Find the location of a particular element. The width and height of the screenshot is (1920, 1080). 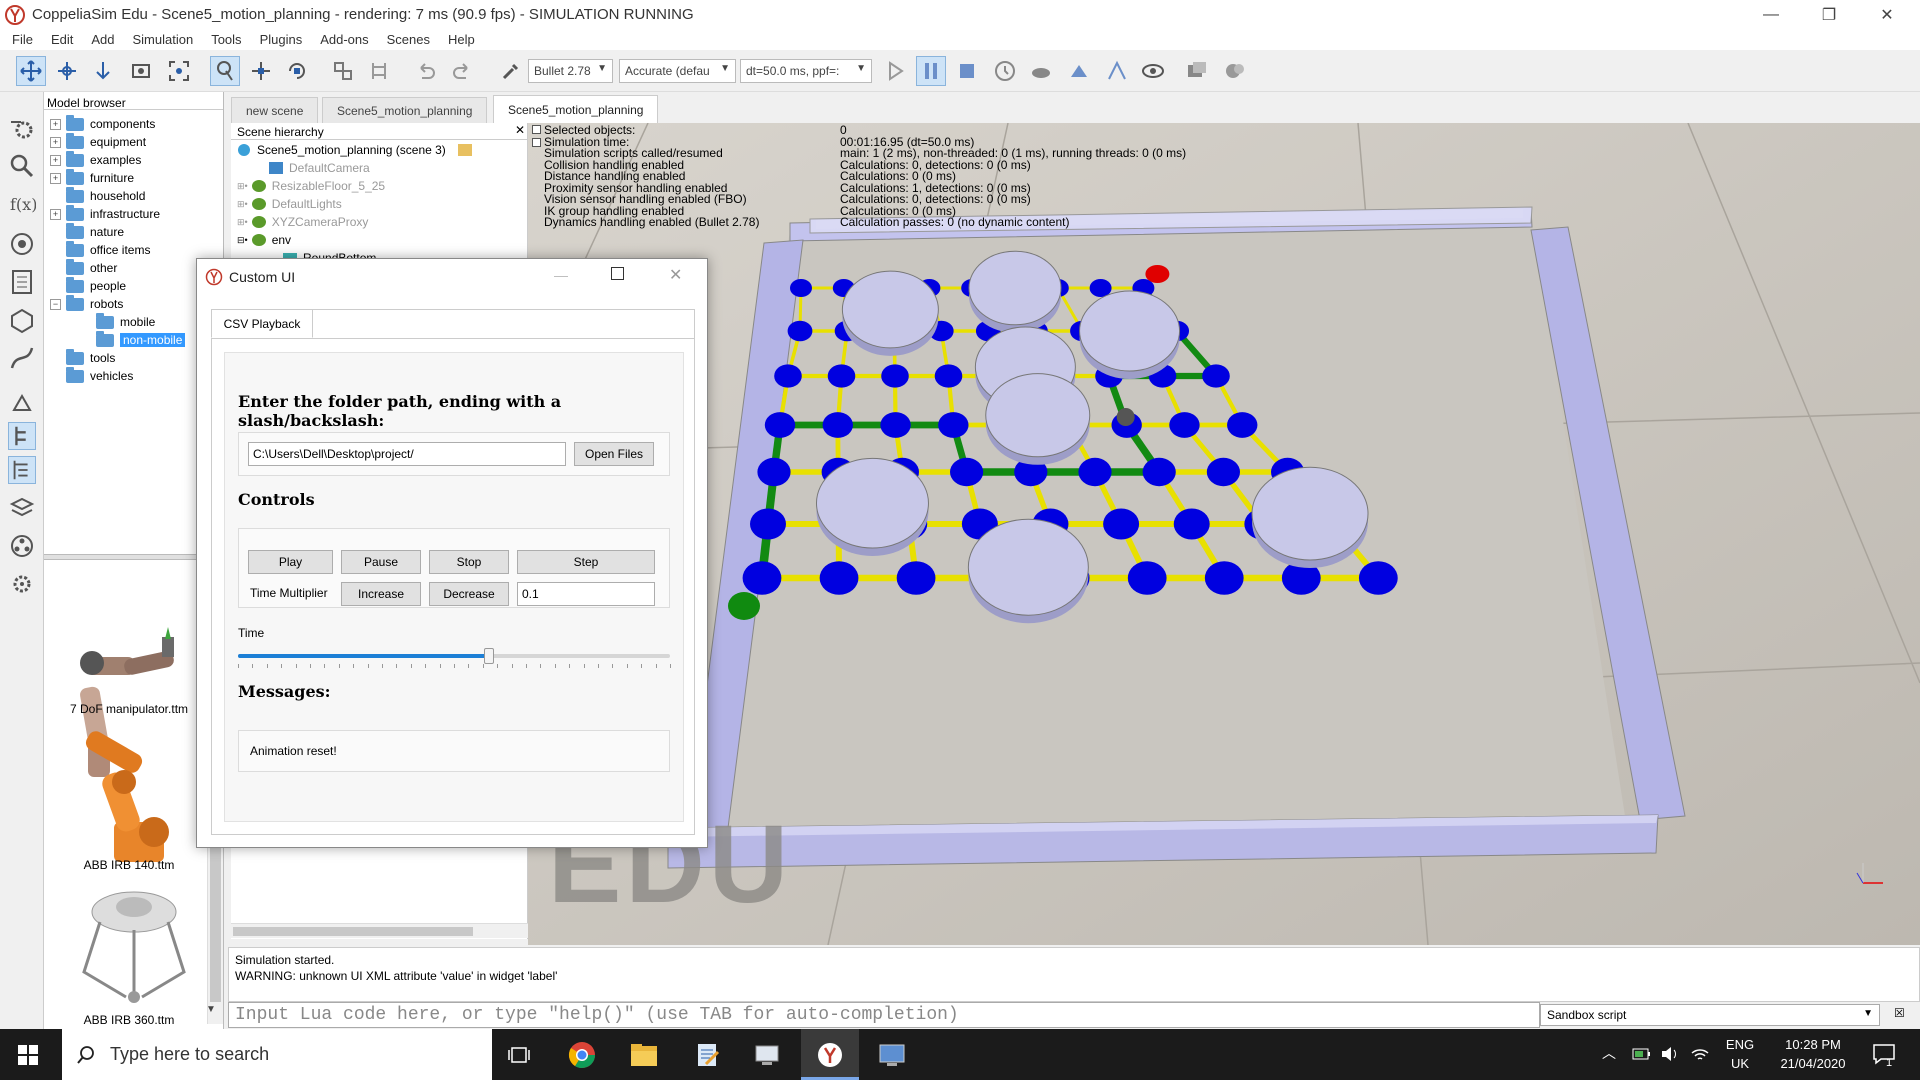

tree-item-equipment: + equipment is located at coordinates (98, 141).